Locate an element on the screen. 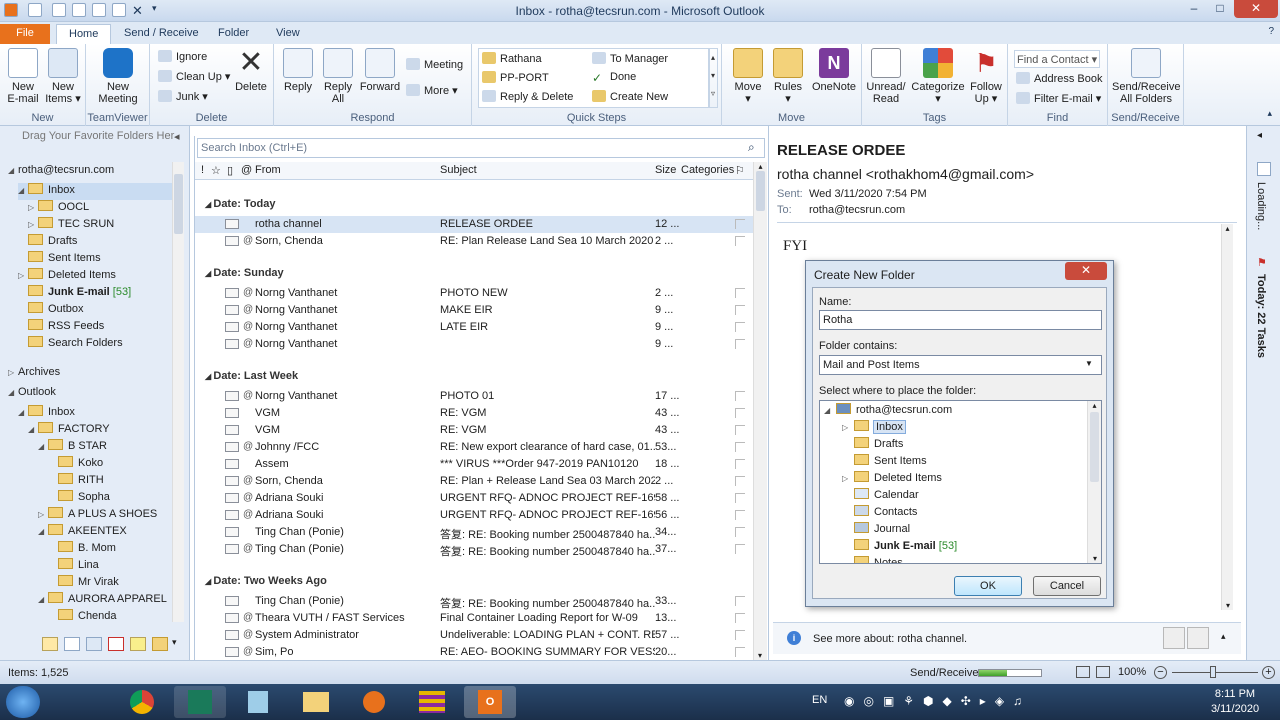 This screenshot has height=720, width=1280. group-header: ◢ Date: Today is located at coordinates (240, 204).